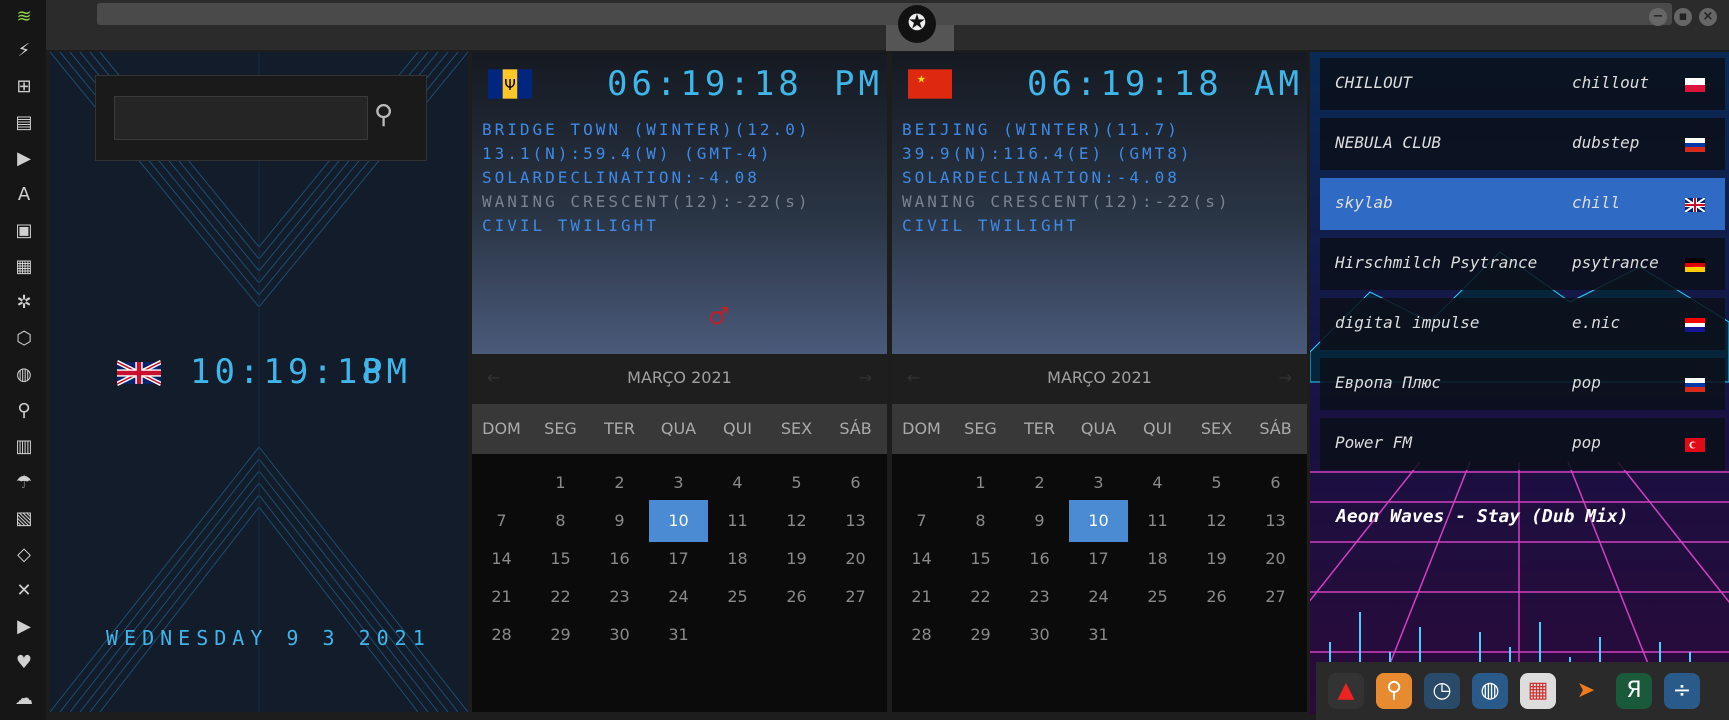  I want to click on minimize-button: −, so click(1658, 17).